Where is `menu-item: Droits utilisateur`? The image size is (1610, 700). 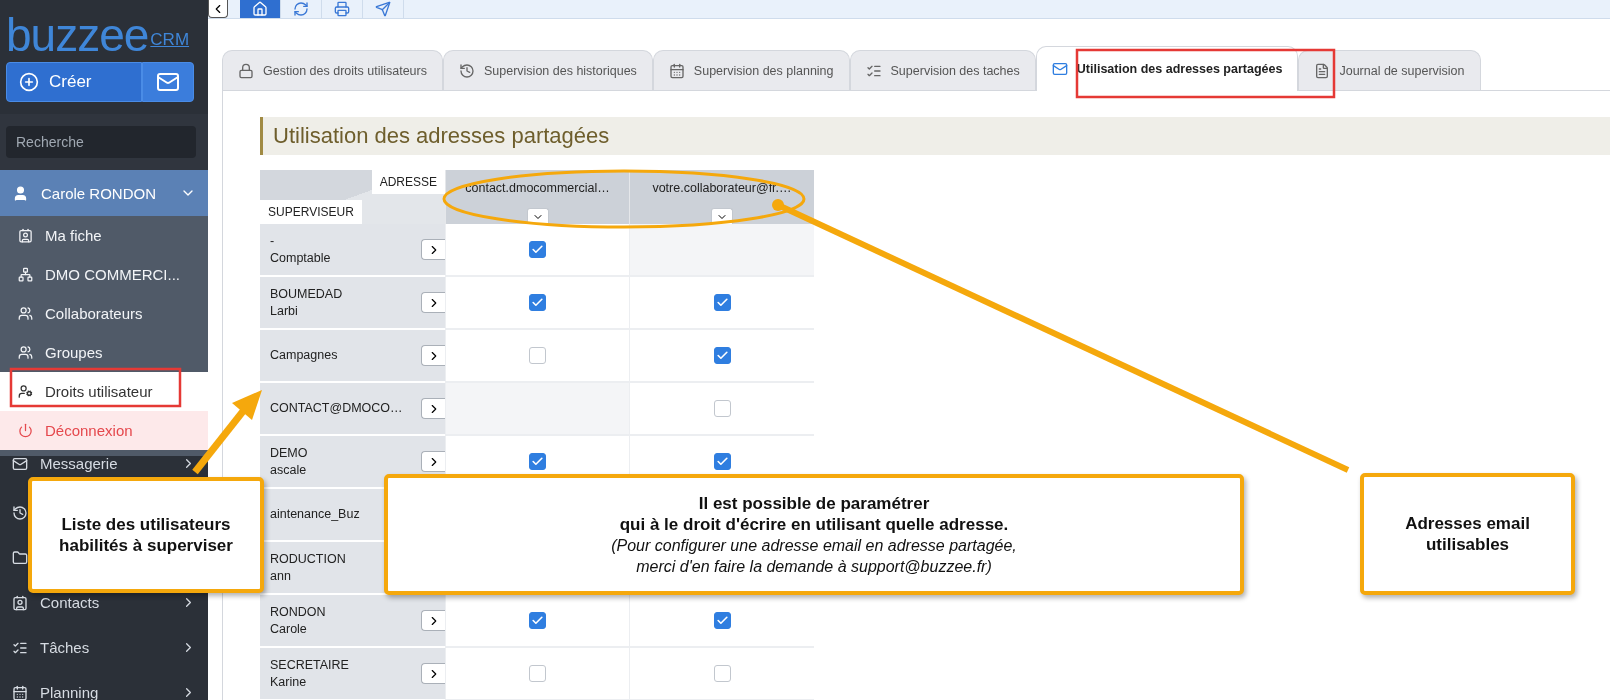
menu-item: Droits utilisateur is located at coordinates (104, 391).